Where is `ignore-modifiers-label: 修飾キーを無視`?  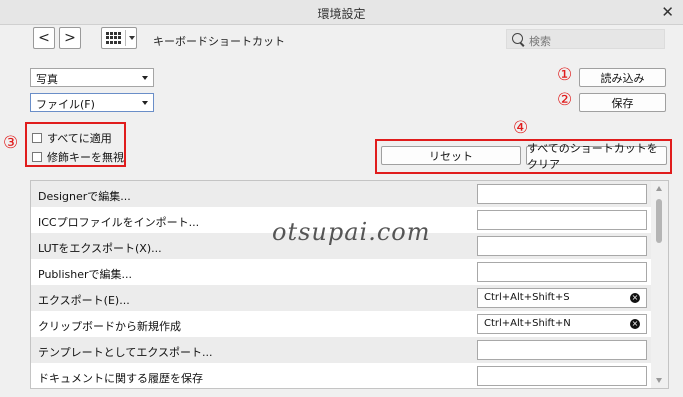
ignore-modifiers-label: 修飾キーを無視 is located at coordinates (85, 157).